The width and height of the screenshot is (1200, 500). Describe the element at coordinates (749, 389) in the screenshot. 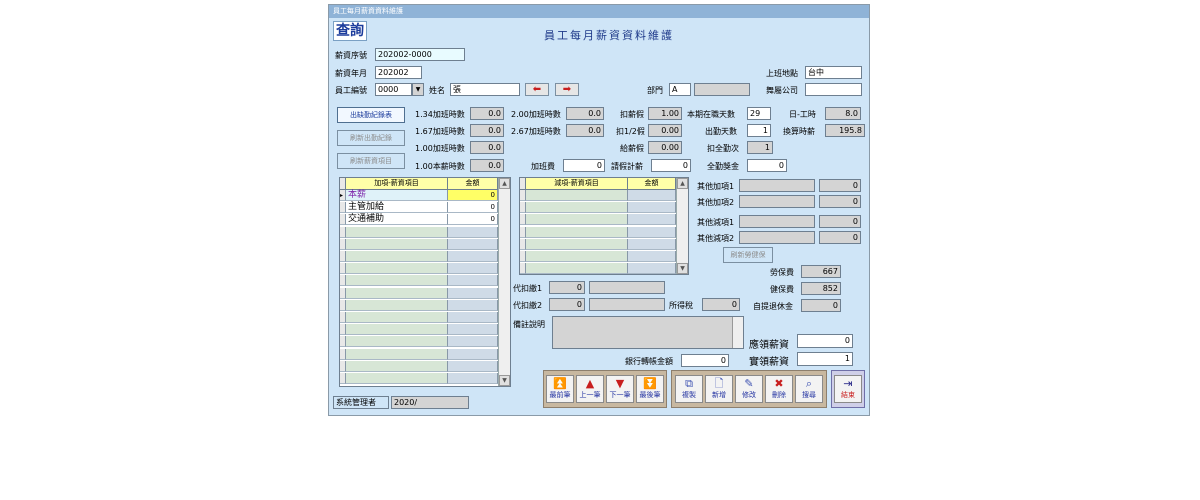

I see `edit-button: ✎ 修改` at that location.